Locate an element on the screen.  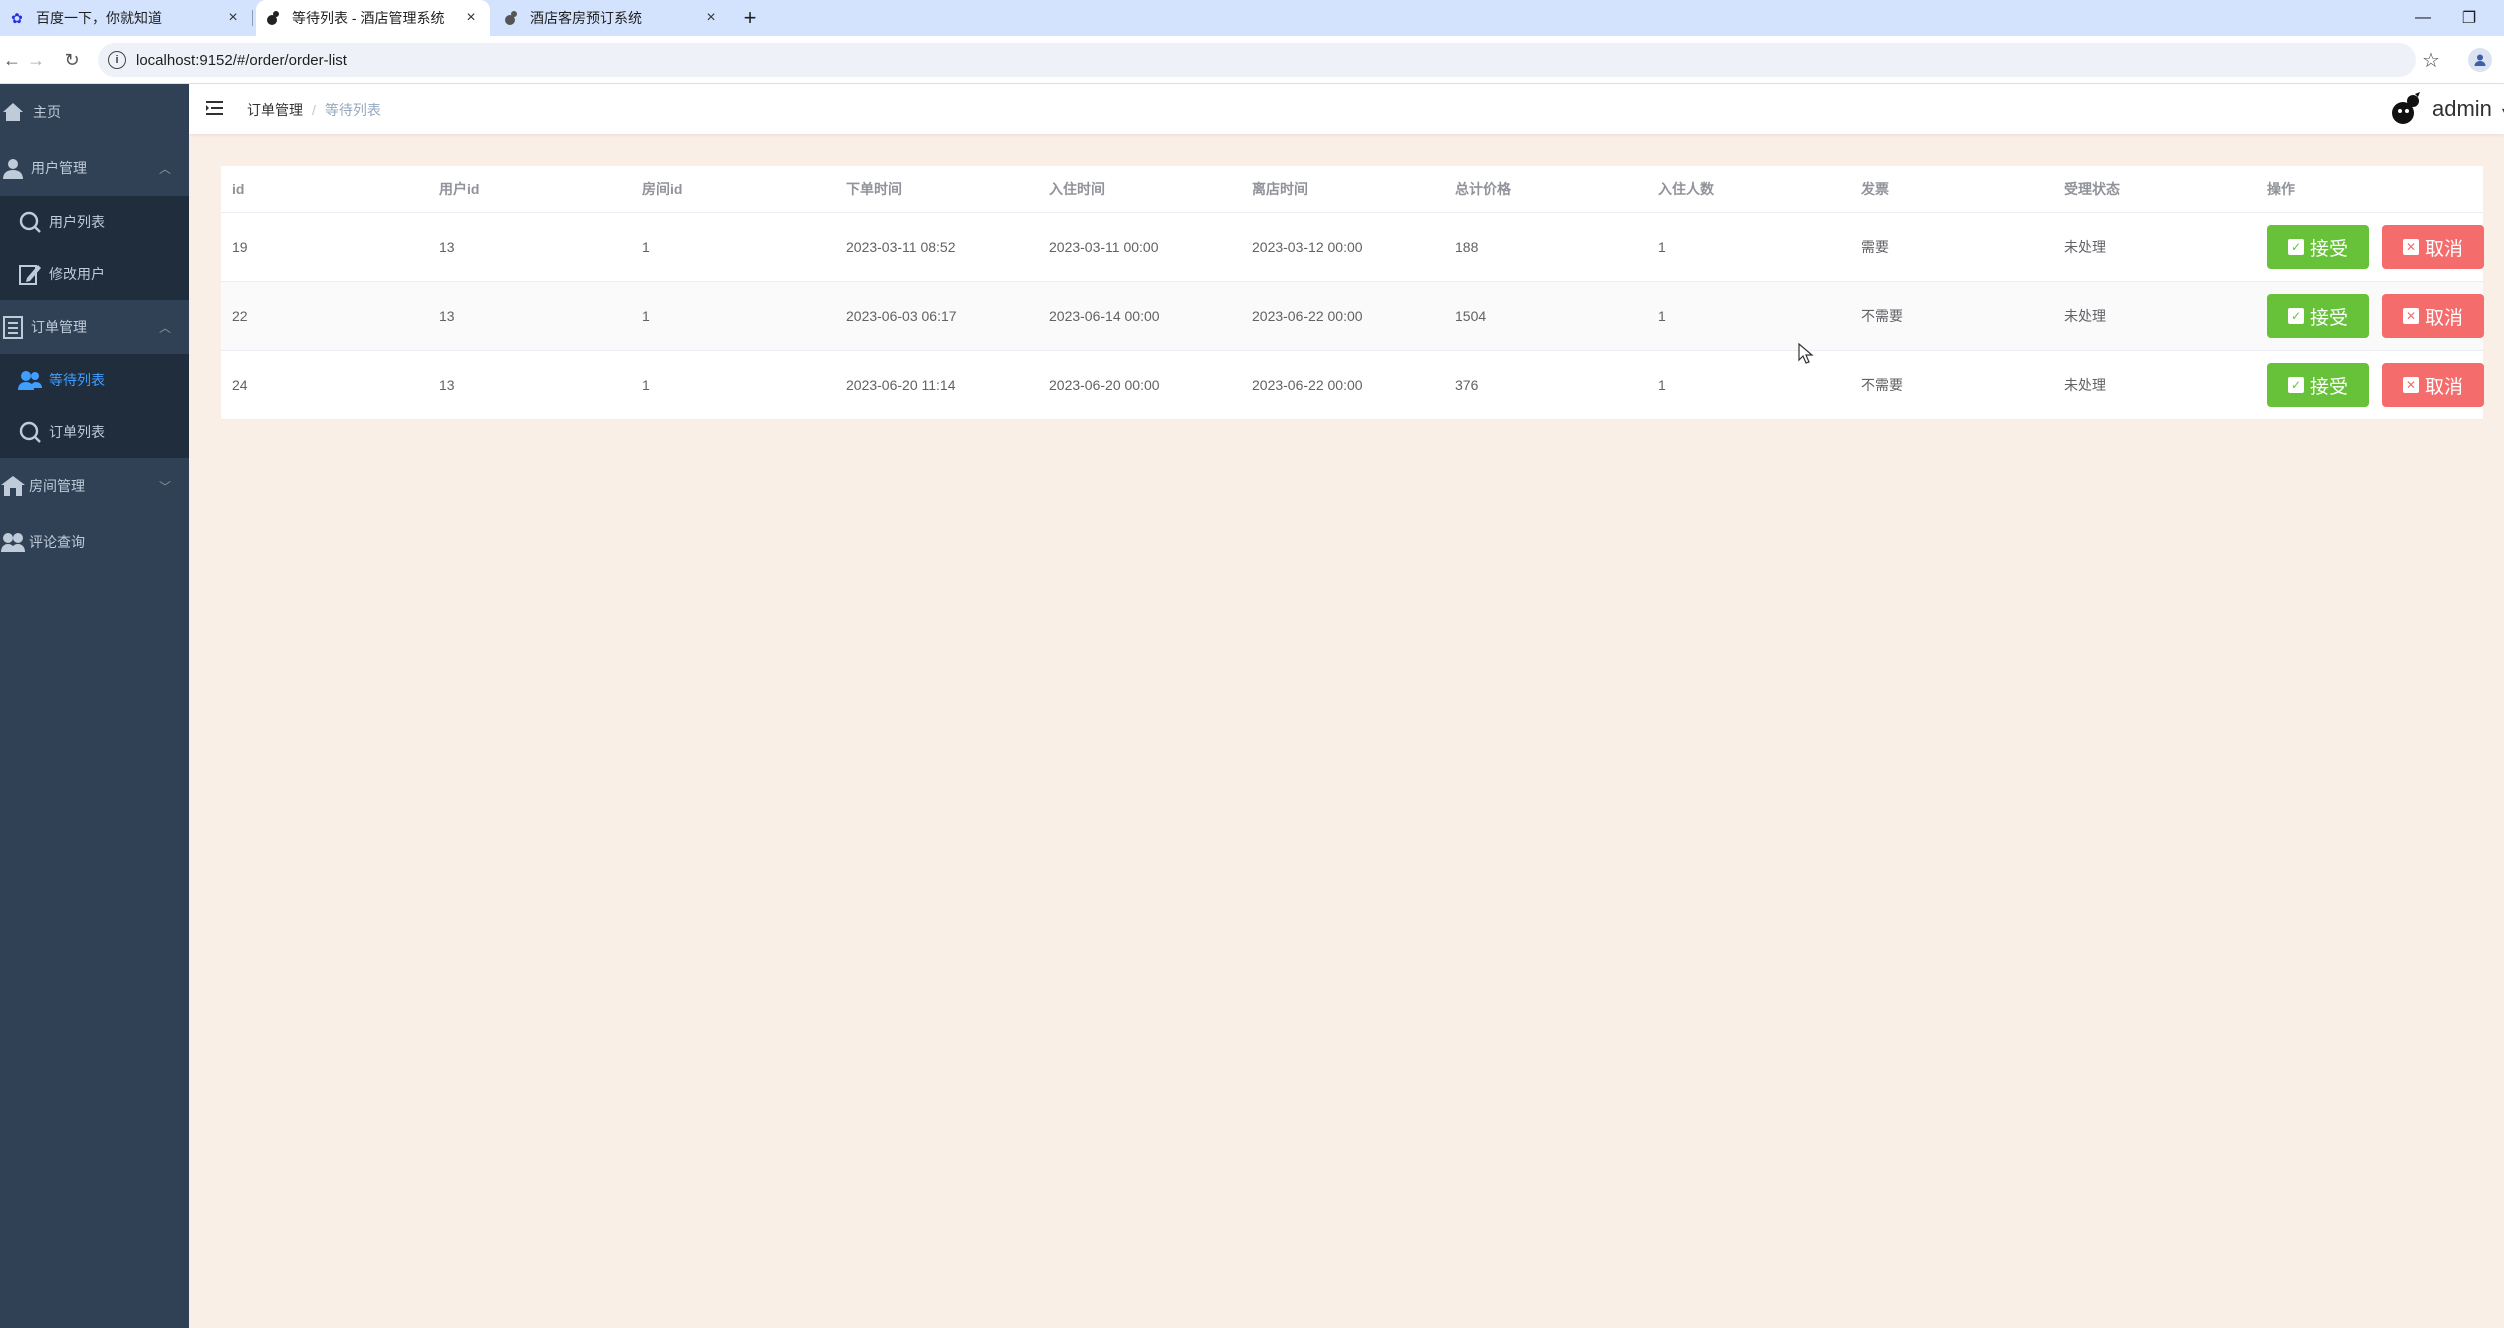
sidebar-item-room-management: 房间管理 ﹀ is located at coordinates (94, 486).